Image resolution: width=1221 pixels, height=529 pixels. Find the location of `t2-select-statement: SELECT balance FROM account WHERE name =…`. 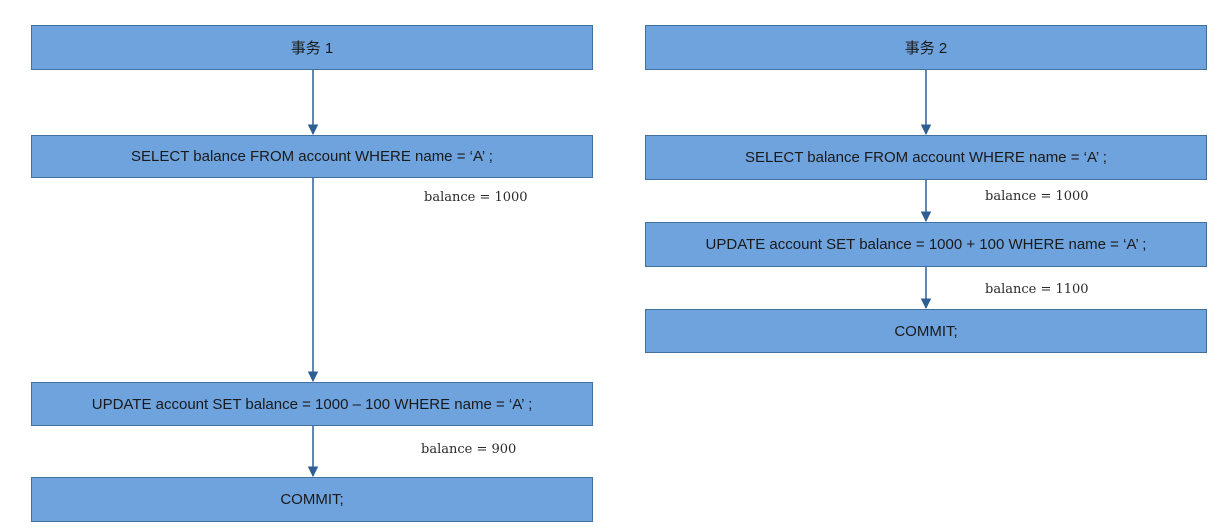

t2-select-statement: SELECT balance FROM account WHERE name =… is located at coordinates (926, 157).